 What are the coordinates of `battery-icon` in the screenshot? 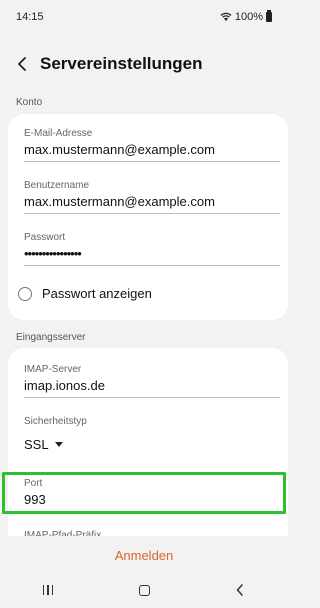 It's located at (269, 16).